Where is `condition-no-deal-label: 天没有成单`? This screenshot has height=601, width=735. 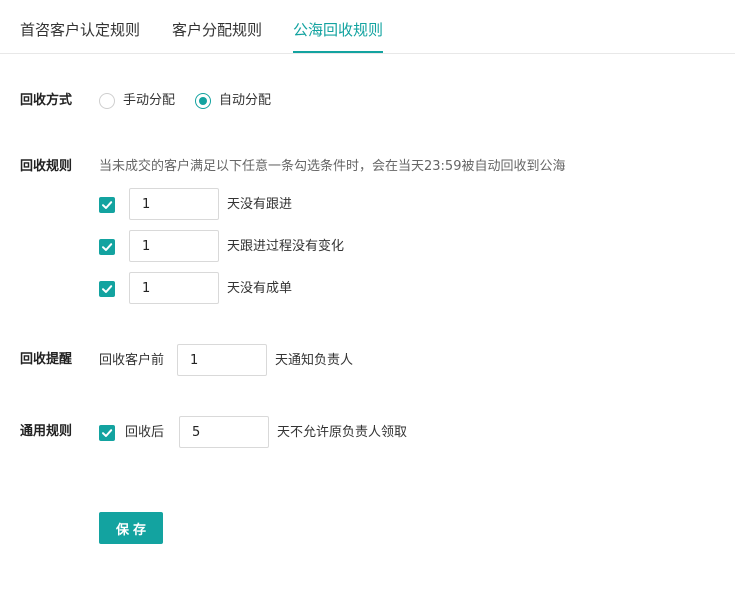
condition-no-deal-label: 天没有成单 is located at coordinates (260, 288).